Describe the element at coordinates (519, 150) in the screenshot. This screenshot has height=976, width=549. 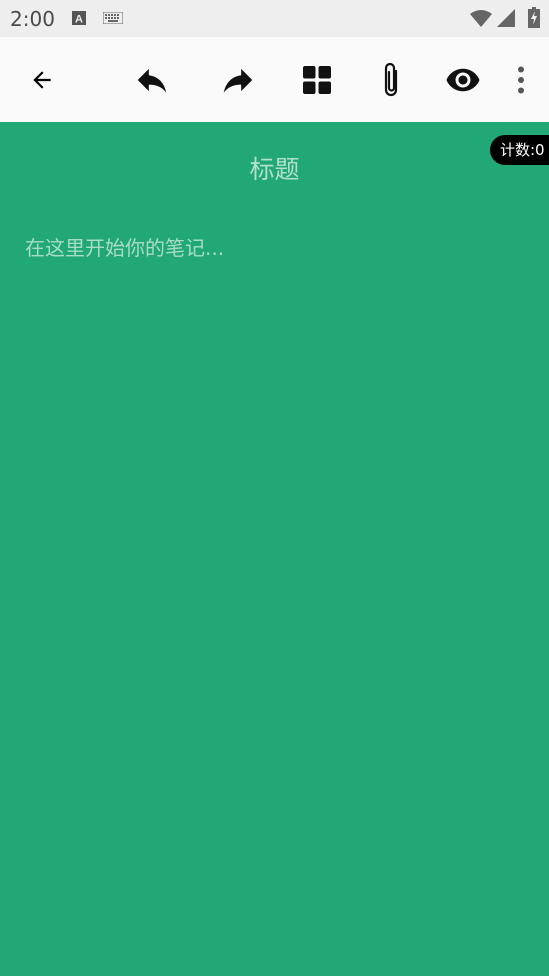
I see `word-counter-badge: 计数:0` at that location.